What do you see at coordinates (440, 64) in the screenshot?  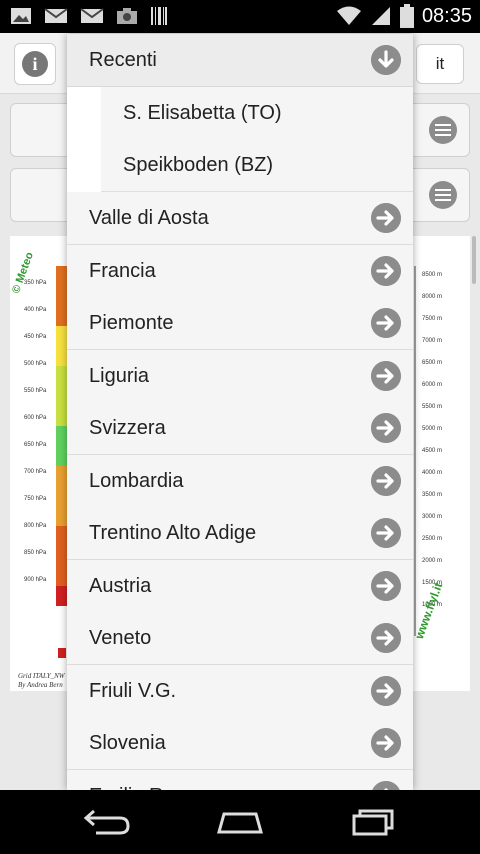 I see `language-button: it` at bounding box center [440, 64].